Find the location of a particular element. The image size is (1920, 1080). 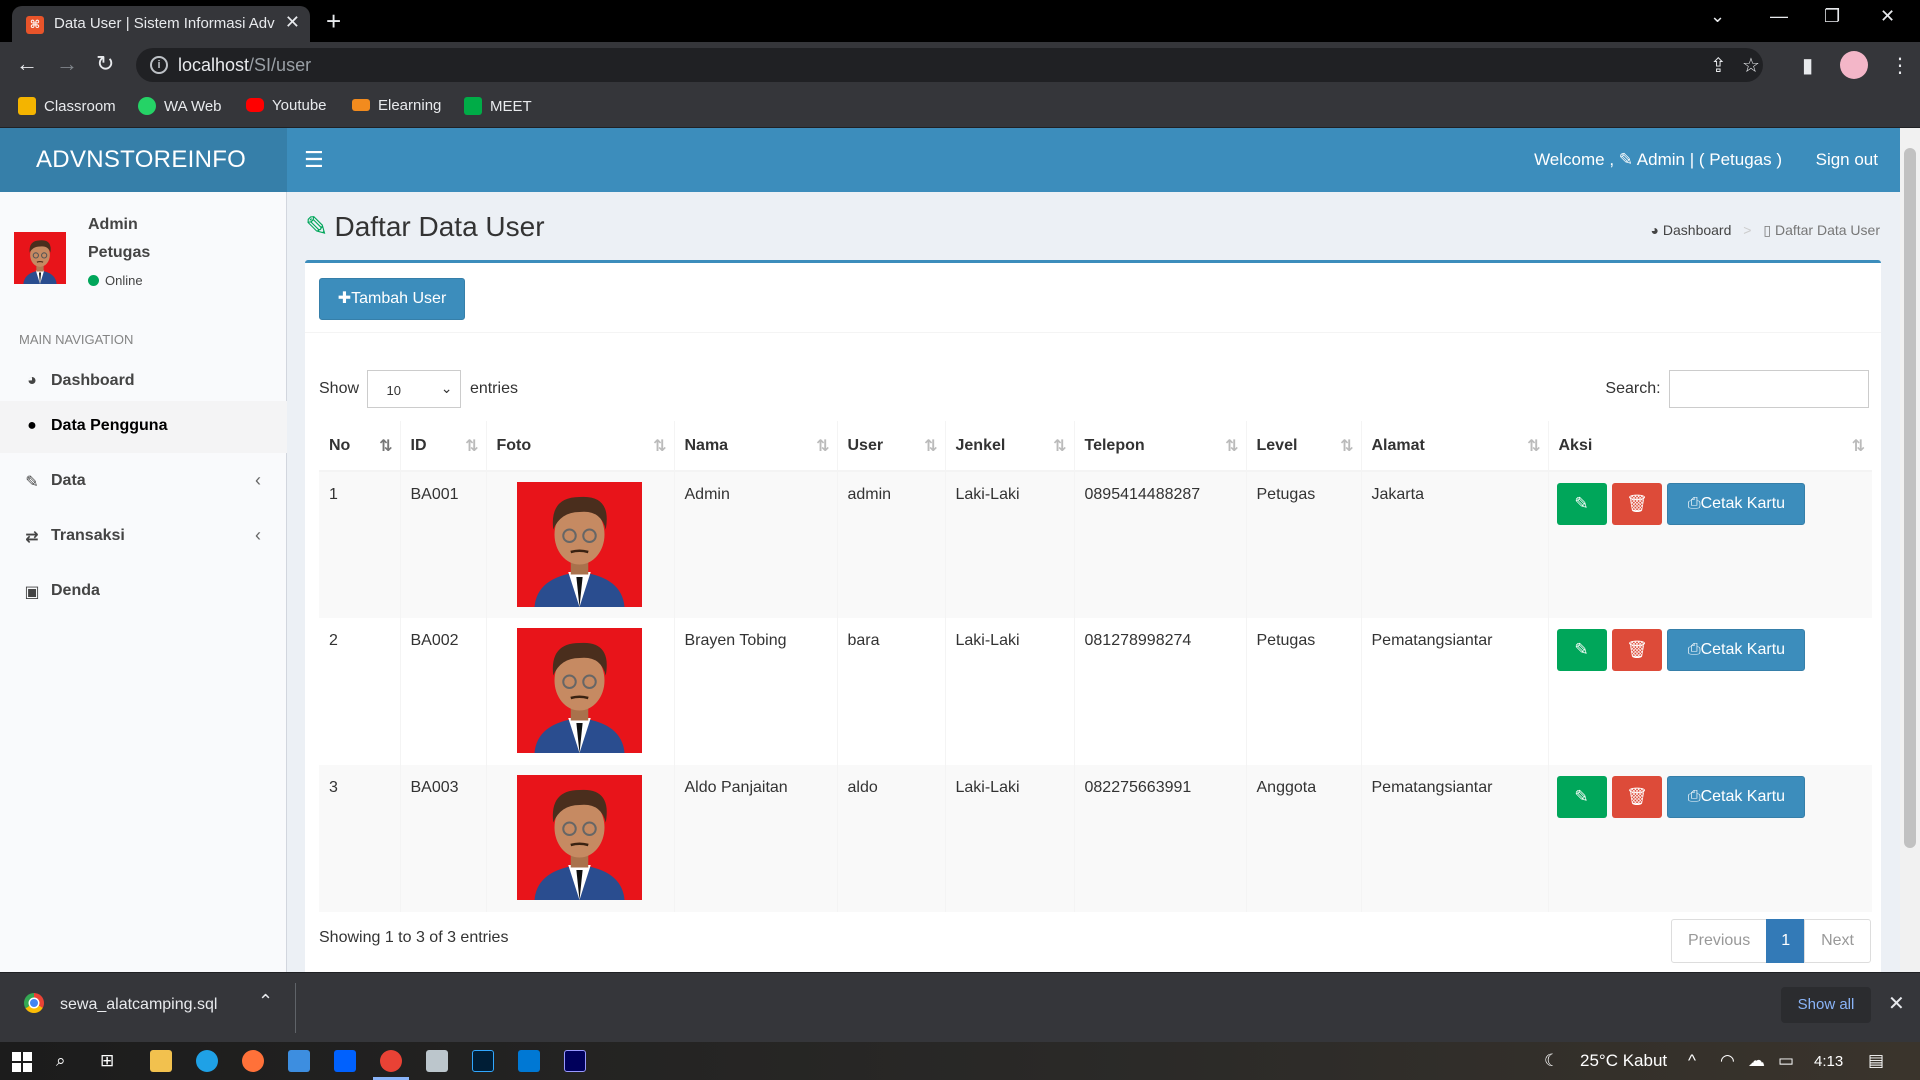

page-scrollbar is located at coordinates (1910, 550).